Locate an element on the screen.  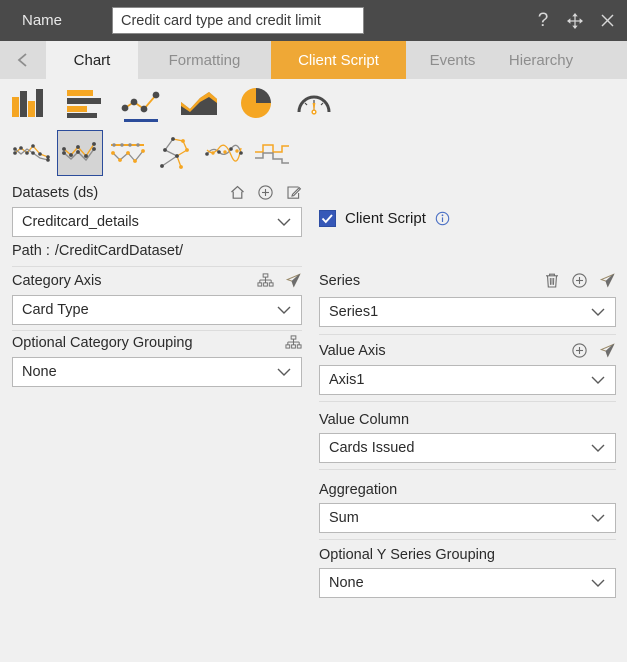
client-script-label: Client Script is located at coordinates (385, 218).